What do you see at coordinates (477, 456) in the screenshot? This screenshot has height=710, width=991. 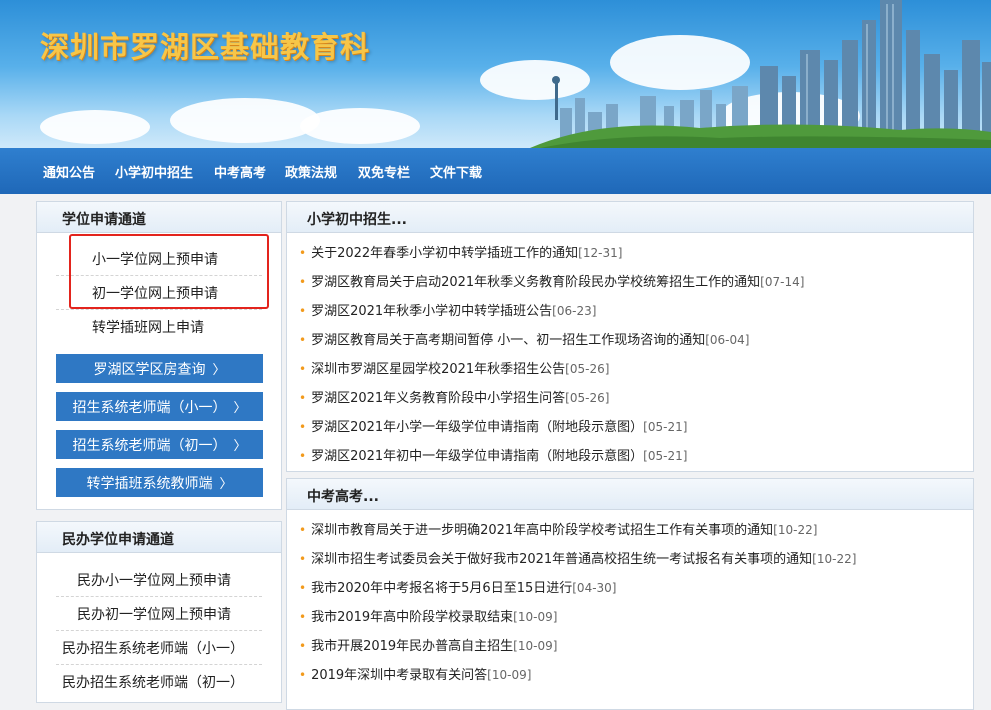 I see `news-title: 罗湖区2021年初中一年级学位申请指南（附地段示意图）` at bounding box center [477, 456].